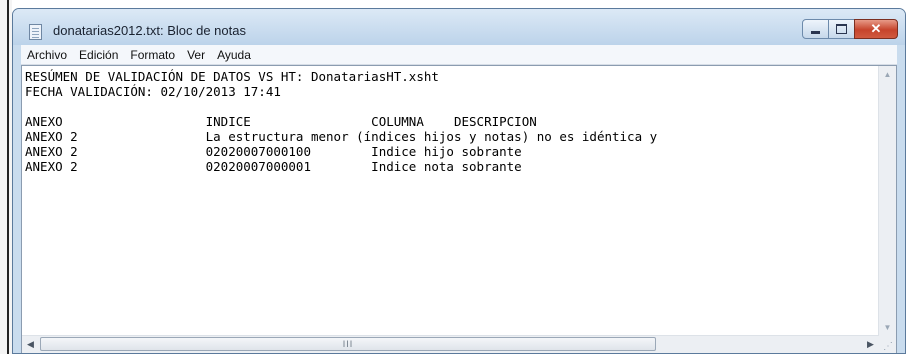 This screenshot has width=906, height=354. I want to click on vertical-scrollbar: ▲ ▼, so click(887, 201).